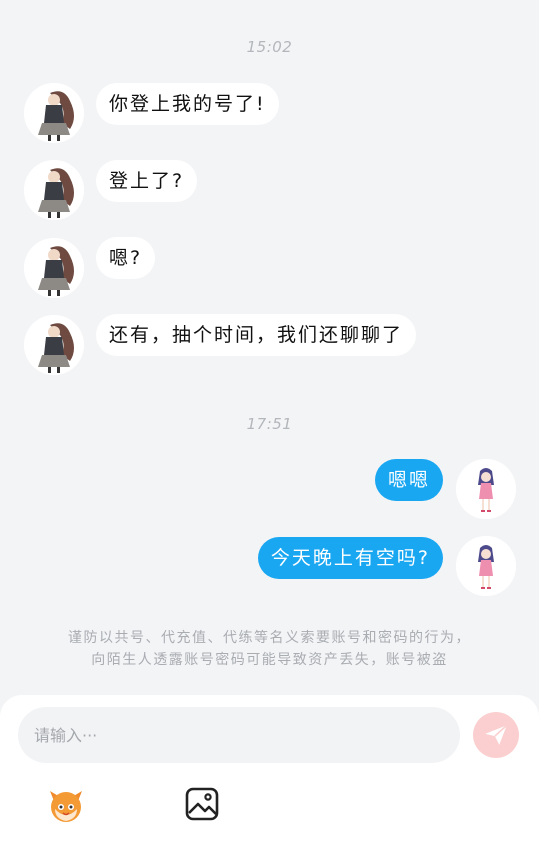 This screenshot has height=848, width=539. I want to click on message-bubble-incoming: 登上了?, so click(147, 181).